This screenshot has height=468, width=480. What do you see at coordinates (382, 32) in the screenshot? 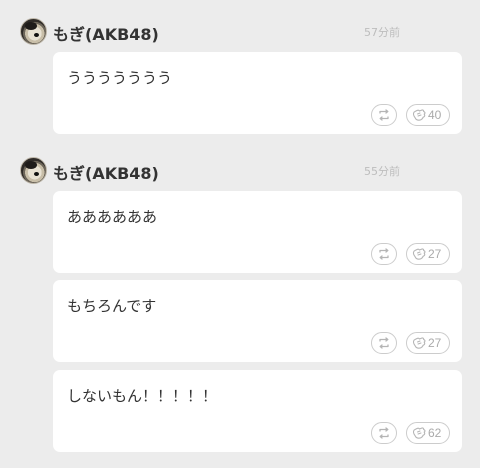
I see `timestamp: 57分前` at bounding box center [382, 32].